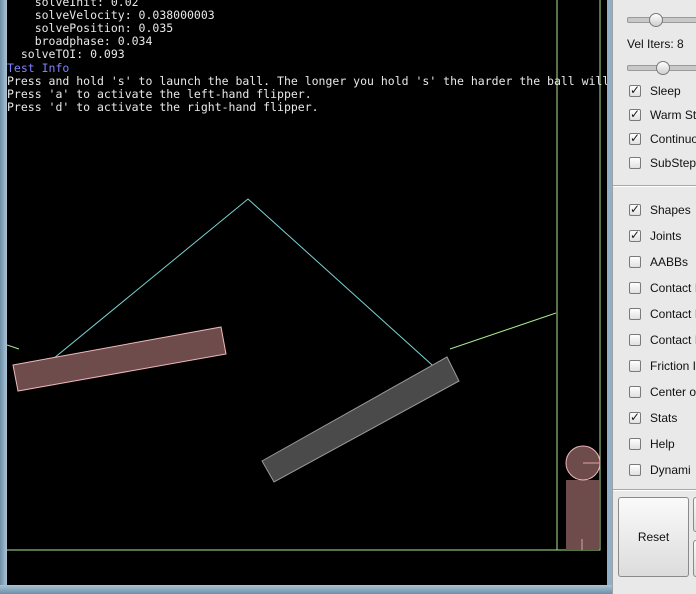 This screenshot has width=696, height=594. I want to click on reset-button: Reset, so click(653, 537).